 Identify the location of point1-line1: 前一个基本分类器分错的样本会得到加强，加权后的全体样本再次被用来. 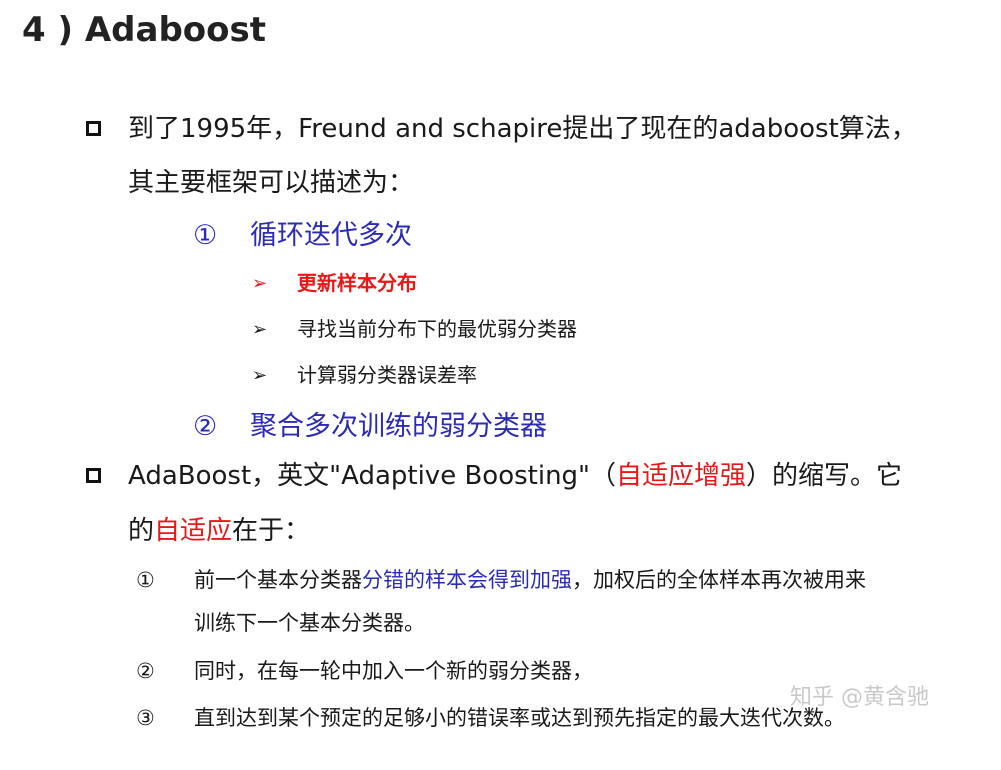
(530, 580).